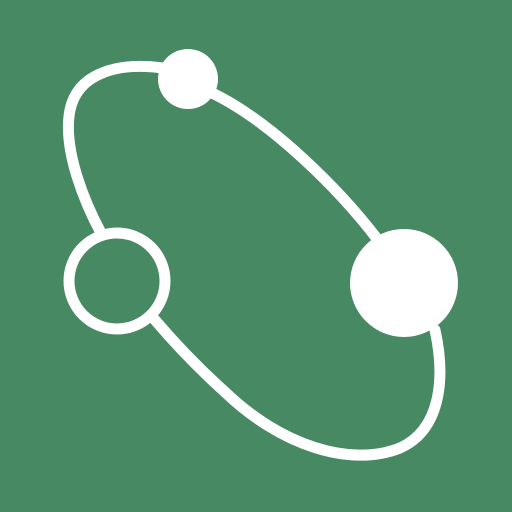 The width and height of the screenshot is (512, 512). I want to click on large-node, so click(404, 283).